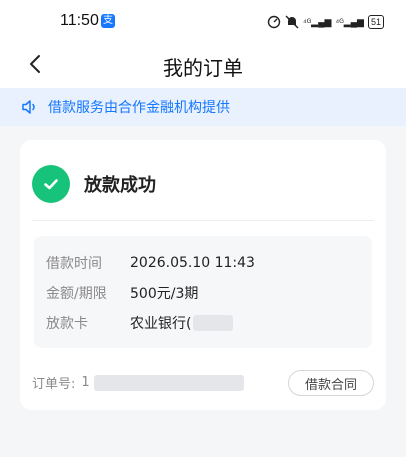 This screenshot has width=406, height=457. What do you see at coordinates (108, 21) in the screenshot?
I see `alipay-badge-icon: 支` at bounding box center [108, 21].